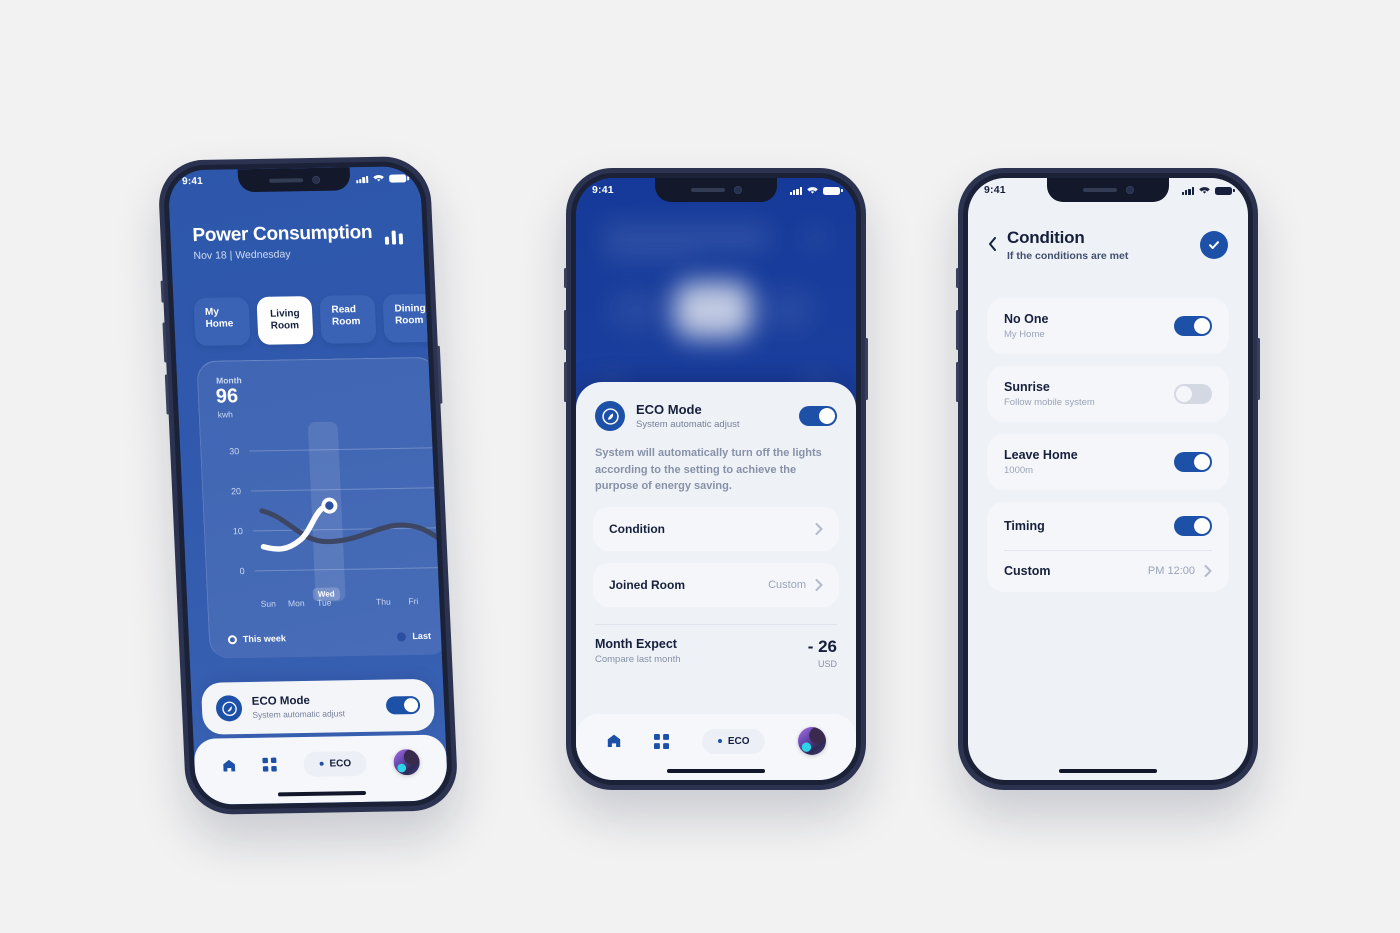 The height and width of the screenshot is (933, 1400). What do you see at coordinates (1108, 571) in the screenshot?
I see `timing-custom-row: Custom PM 12:00` at bounding box center [1108, 571].